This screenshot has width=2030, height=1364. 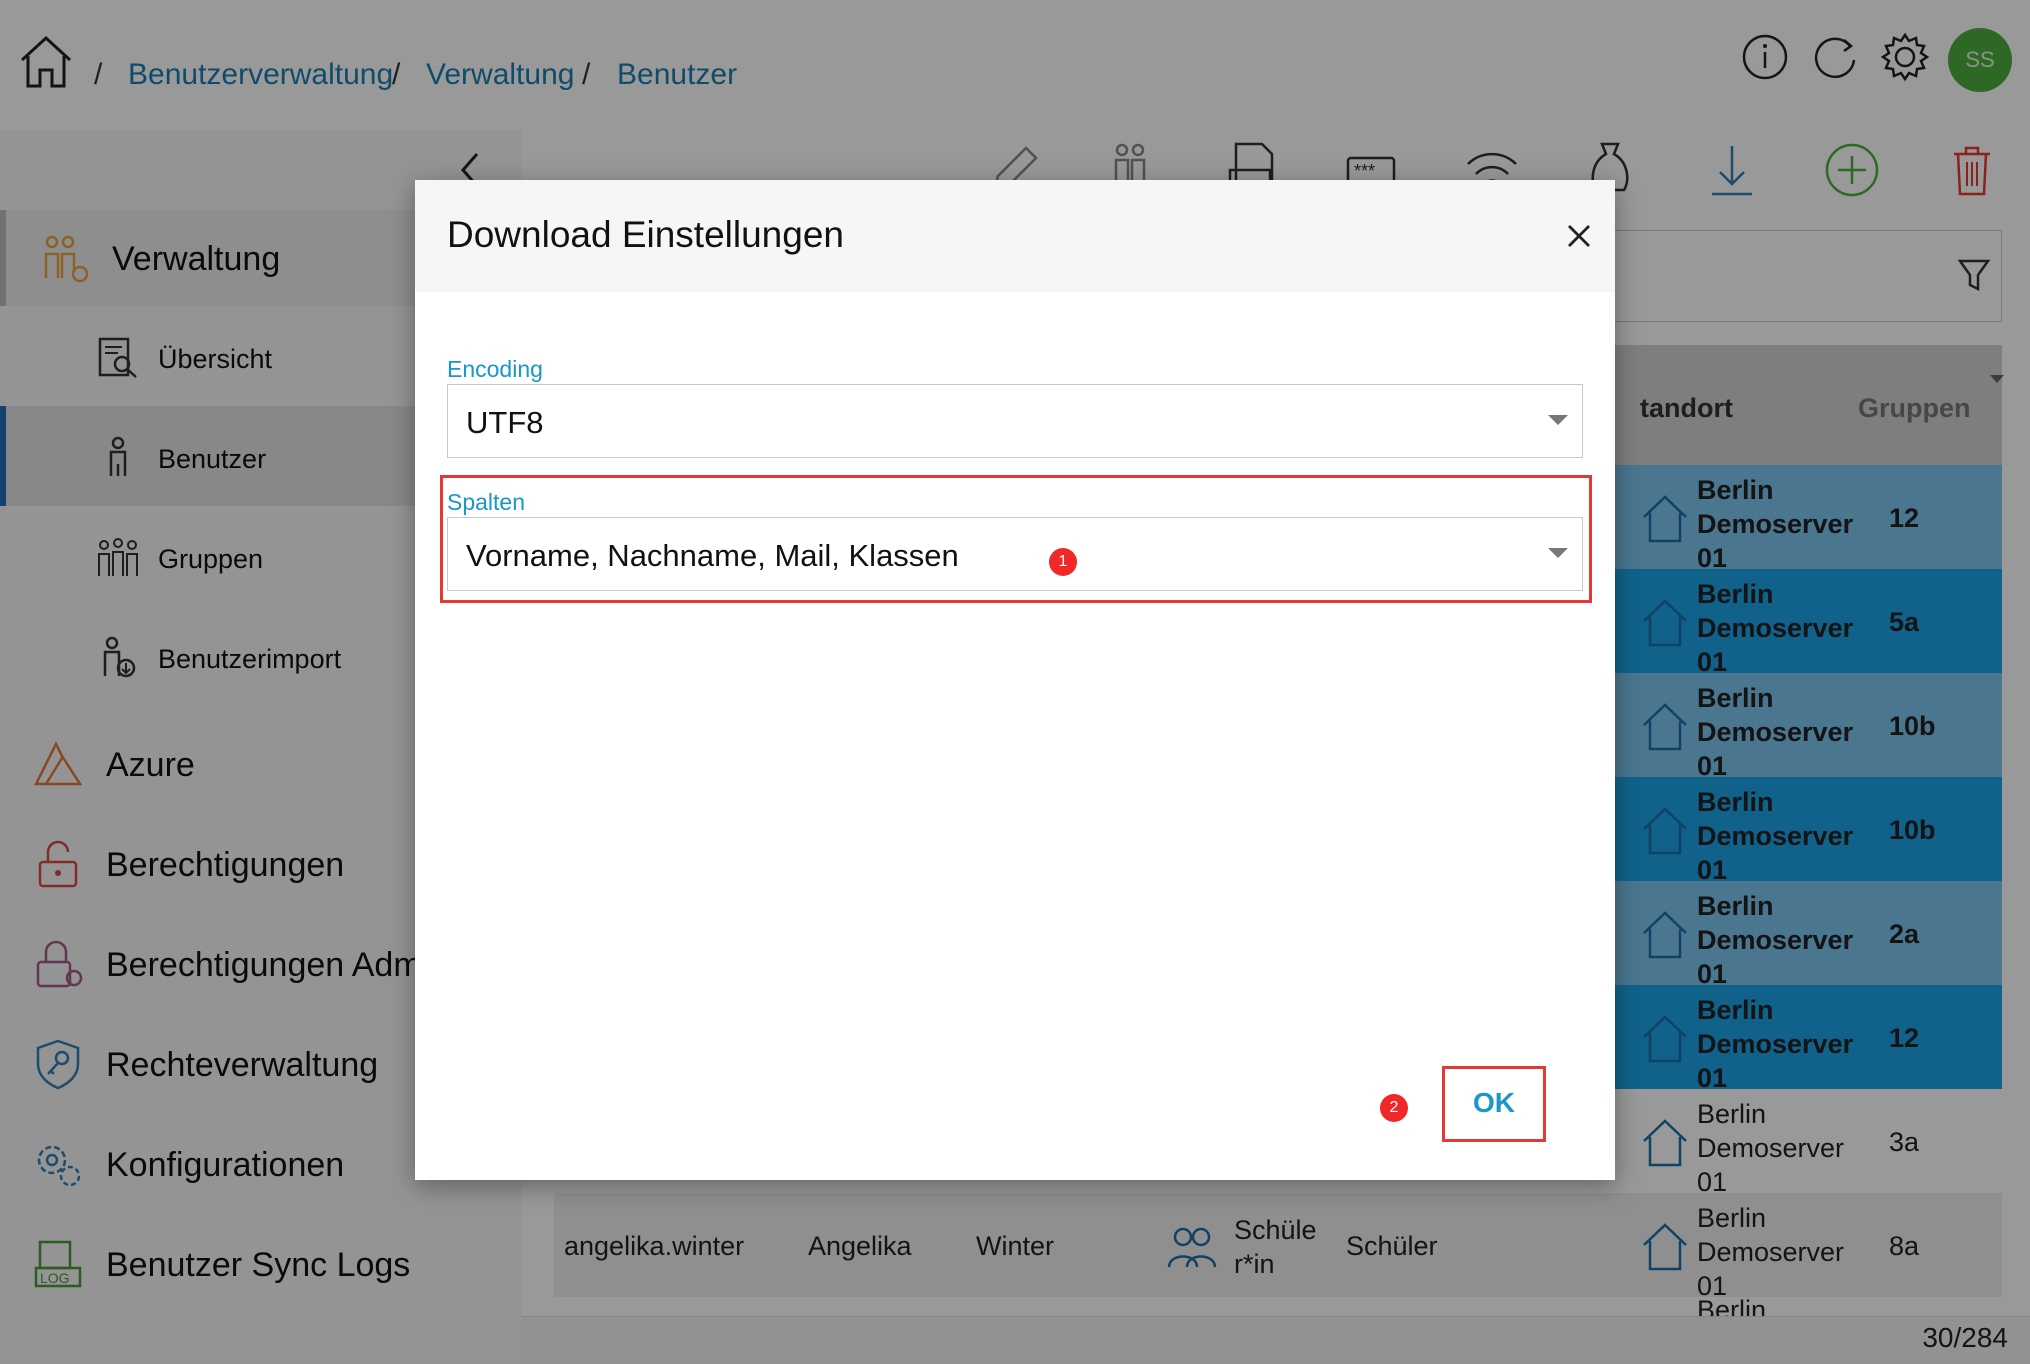 I want to click on encoding-label: Encoding, so click(x=495, y=369).